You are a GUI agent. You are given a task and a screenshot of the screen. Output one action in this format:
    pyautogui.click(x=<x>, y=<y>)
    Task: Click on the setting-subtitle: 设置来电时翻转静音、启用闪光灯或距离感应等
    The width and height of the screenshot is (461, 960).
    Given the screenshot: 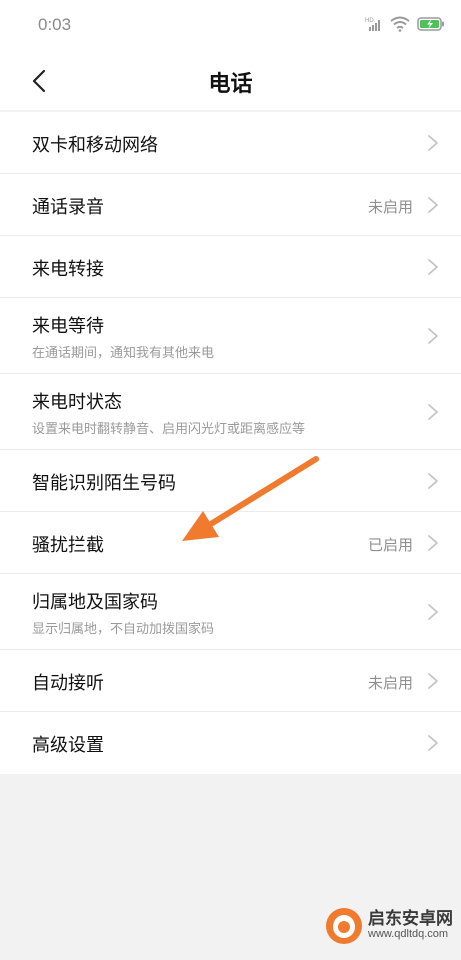 What is the action you would take?
    pyautogui.click(x=169, y=429)
    